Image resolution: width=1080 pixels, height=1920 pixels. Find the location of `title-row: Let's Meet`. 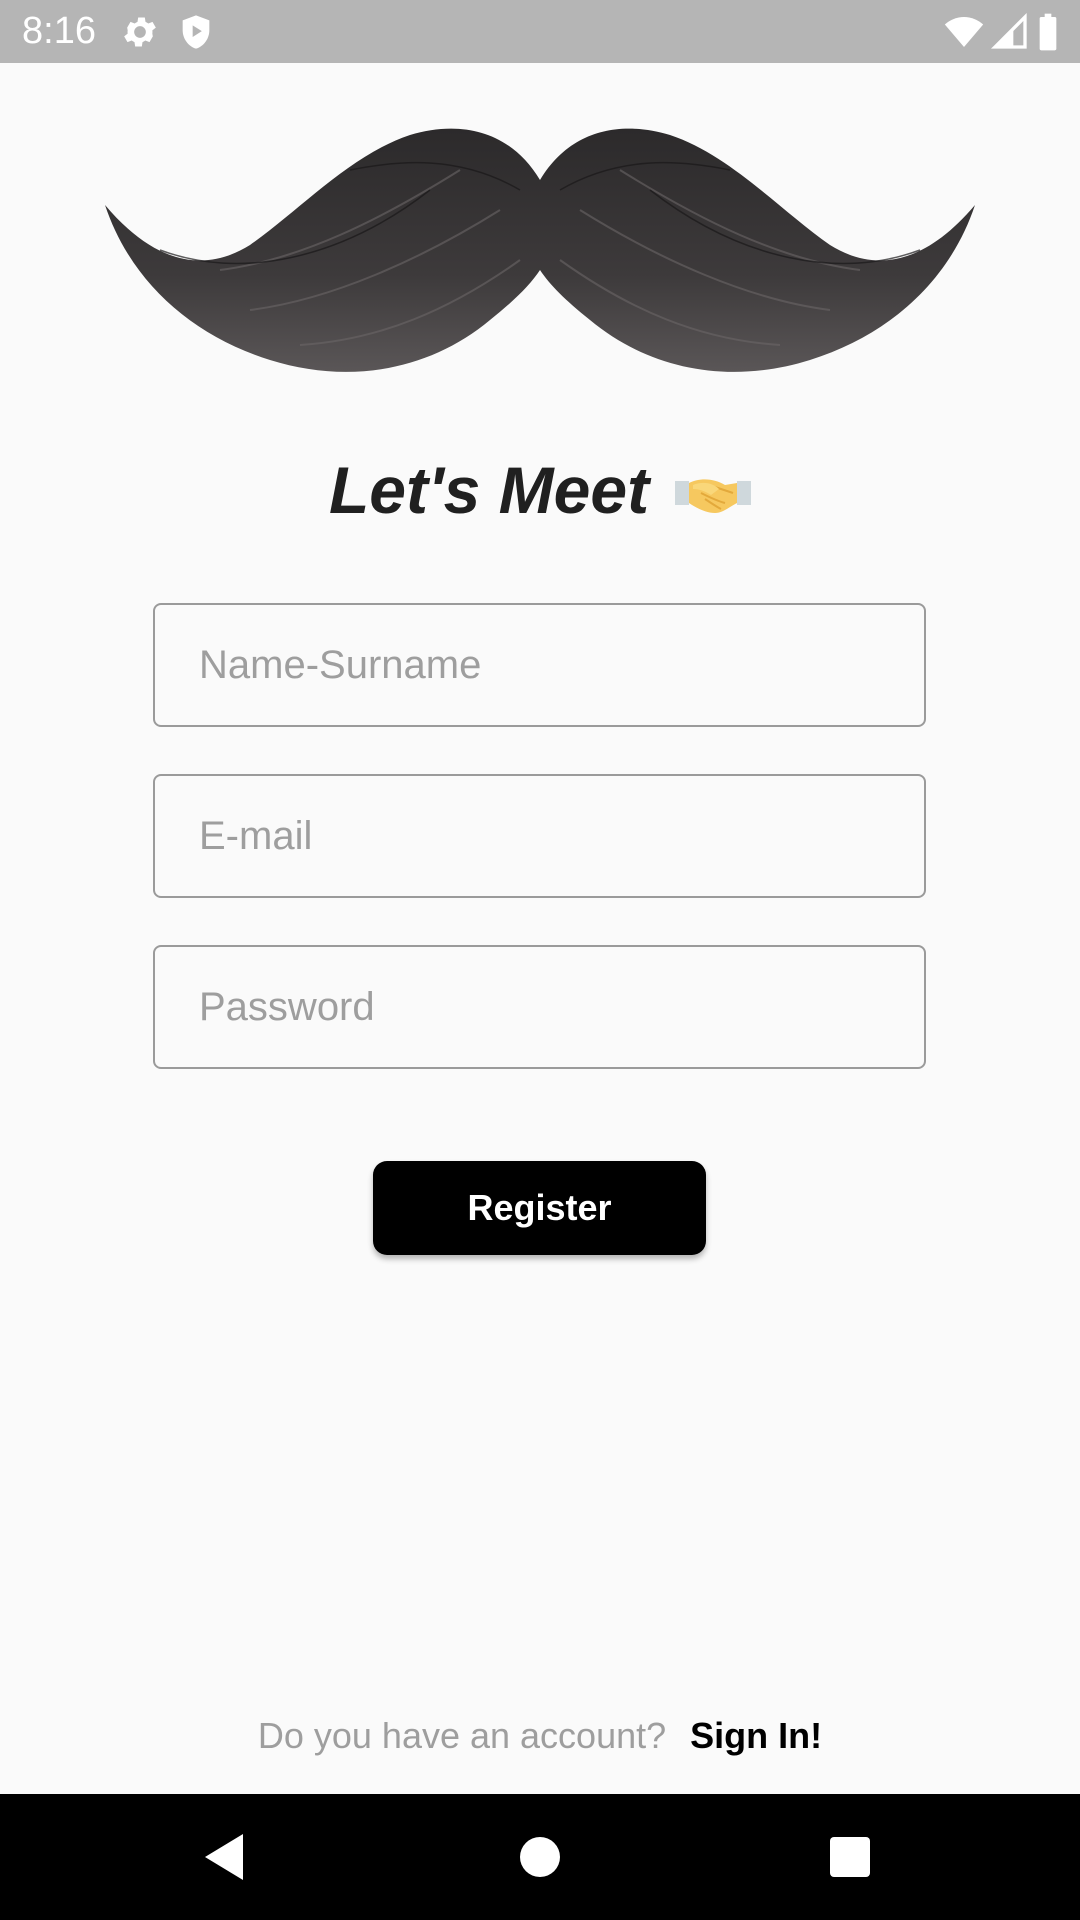

title-row: Let's Meet is located at coordinates (540, 490).